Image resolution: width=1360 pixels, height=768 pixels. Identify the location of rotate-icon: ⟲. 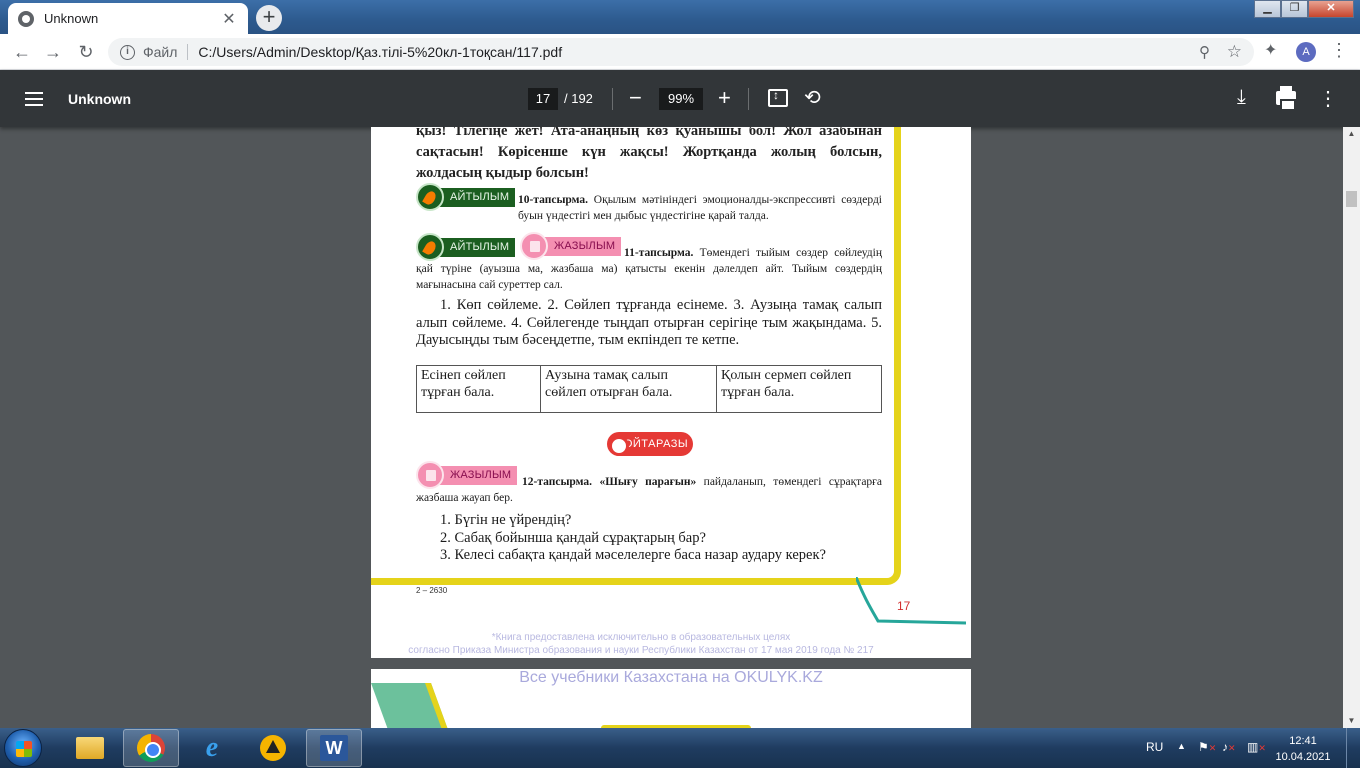
(812, 97).